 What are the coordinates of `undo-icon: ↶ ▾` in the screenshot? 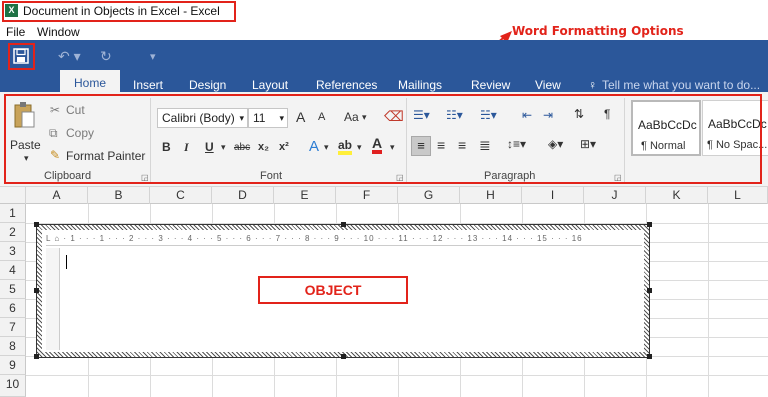 It's located at (69, 56).